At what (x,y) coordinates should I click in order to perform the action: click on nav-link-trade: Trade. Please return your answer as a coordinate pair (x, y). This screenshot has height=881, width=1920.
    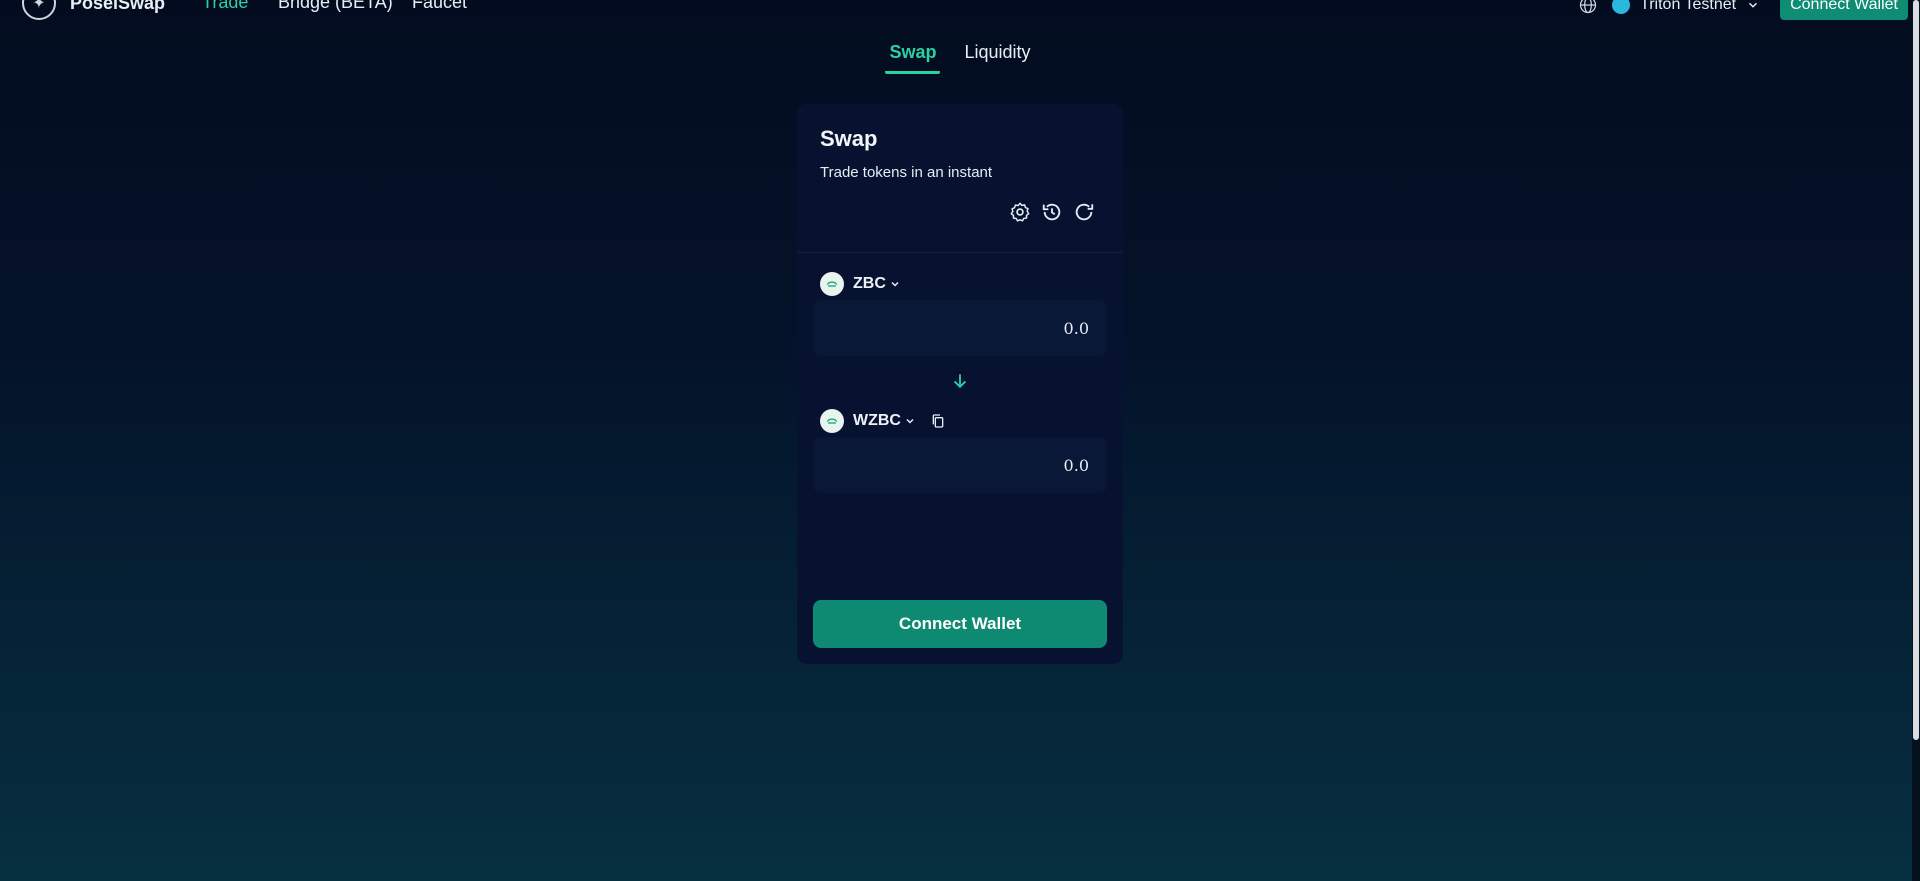
    Looking at the image, I should click on (225, 6).